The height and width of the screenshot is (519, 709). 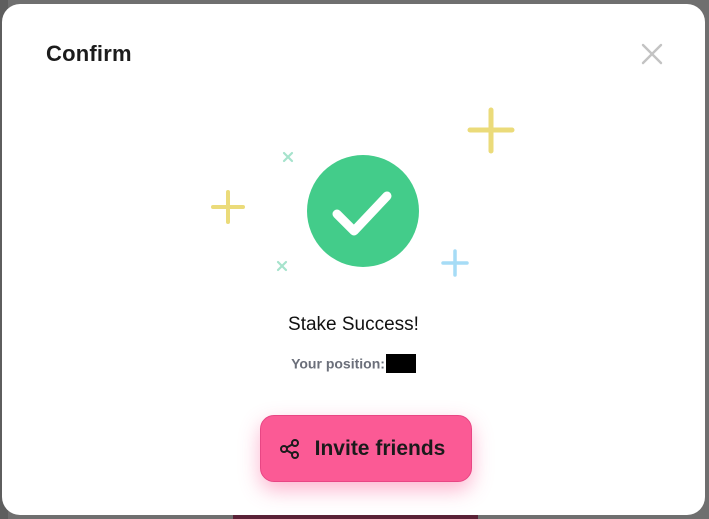 What do you see at coordinates (363, 211) in the screenshot?
I see `check-circle-icon` at bounding box center [363, 211].